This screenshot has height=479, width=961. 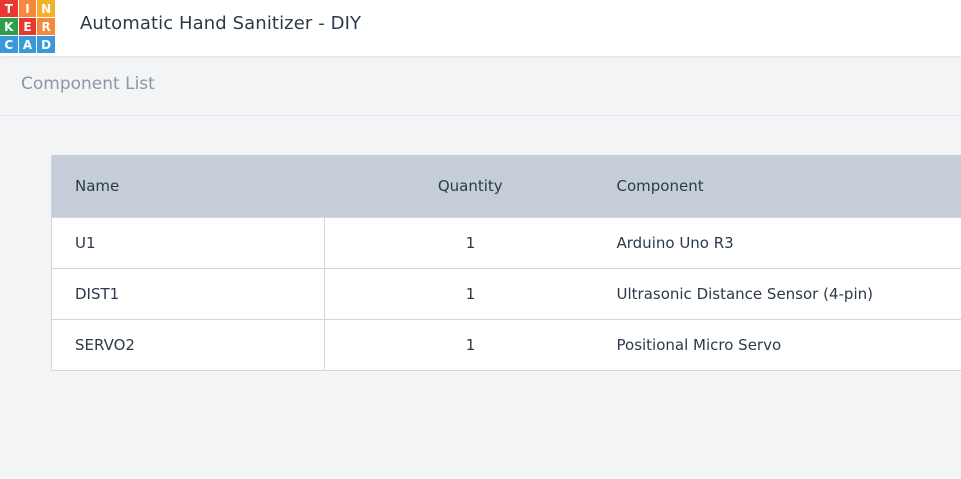 What do you see at coordinates (27, 8) in the screenshot?
I see `logo-letter: I` at bounding box center [27, 8].